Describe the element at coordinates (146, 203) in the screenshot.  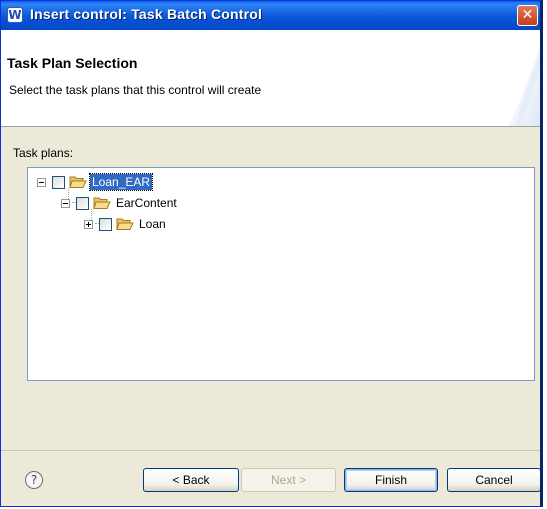
I see `tree-node-label: EarContent` at that location.